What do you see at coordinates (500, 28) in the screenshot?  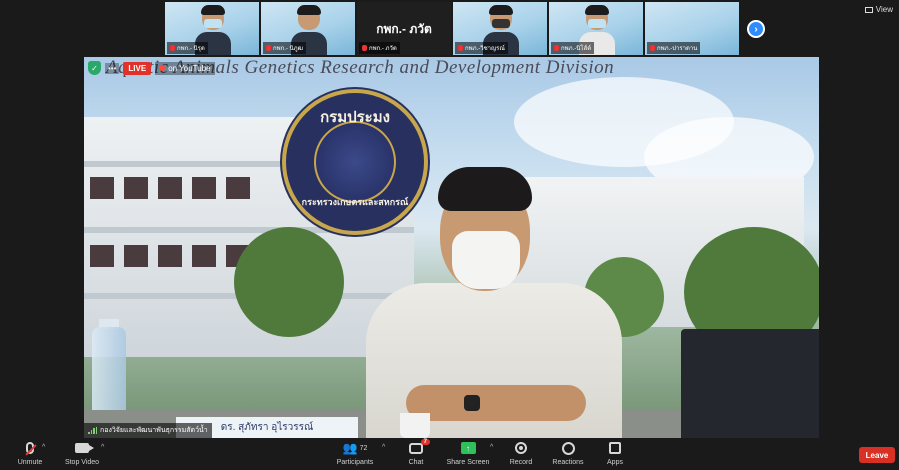 I see `participant-tile: กพภ.-วิชาญรณ์` at bounding box center [500, 28].